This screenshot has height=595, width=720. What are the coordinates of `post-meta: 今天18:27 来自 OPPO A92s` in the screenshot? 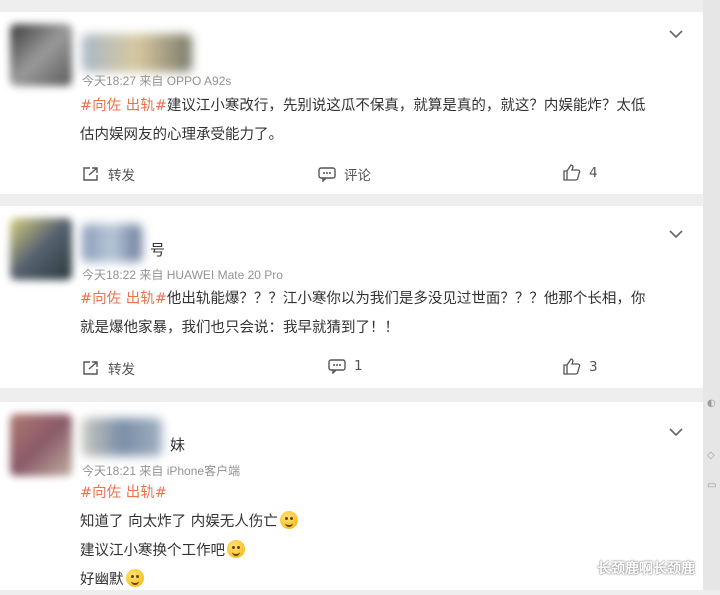 It's located at (157, 81).